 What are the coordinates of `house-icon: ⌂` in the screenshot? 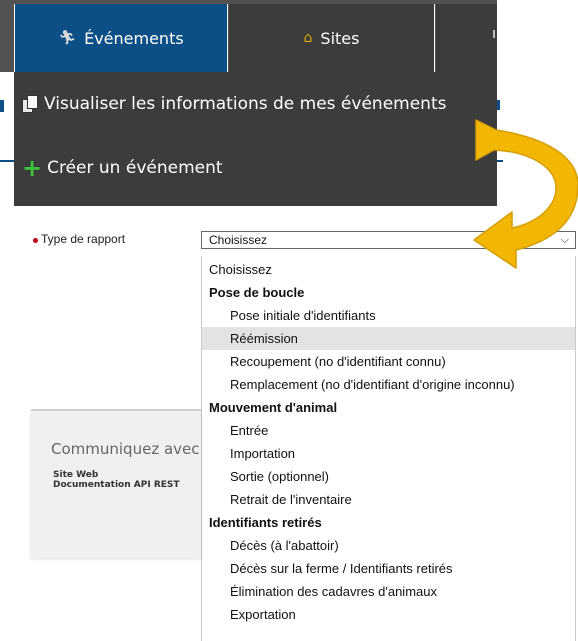 It's located at (308, 38).